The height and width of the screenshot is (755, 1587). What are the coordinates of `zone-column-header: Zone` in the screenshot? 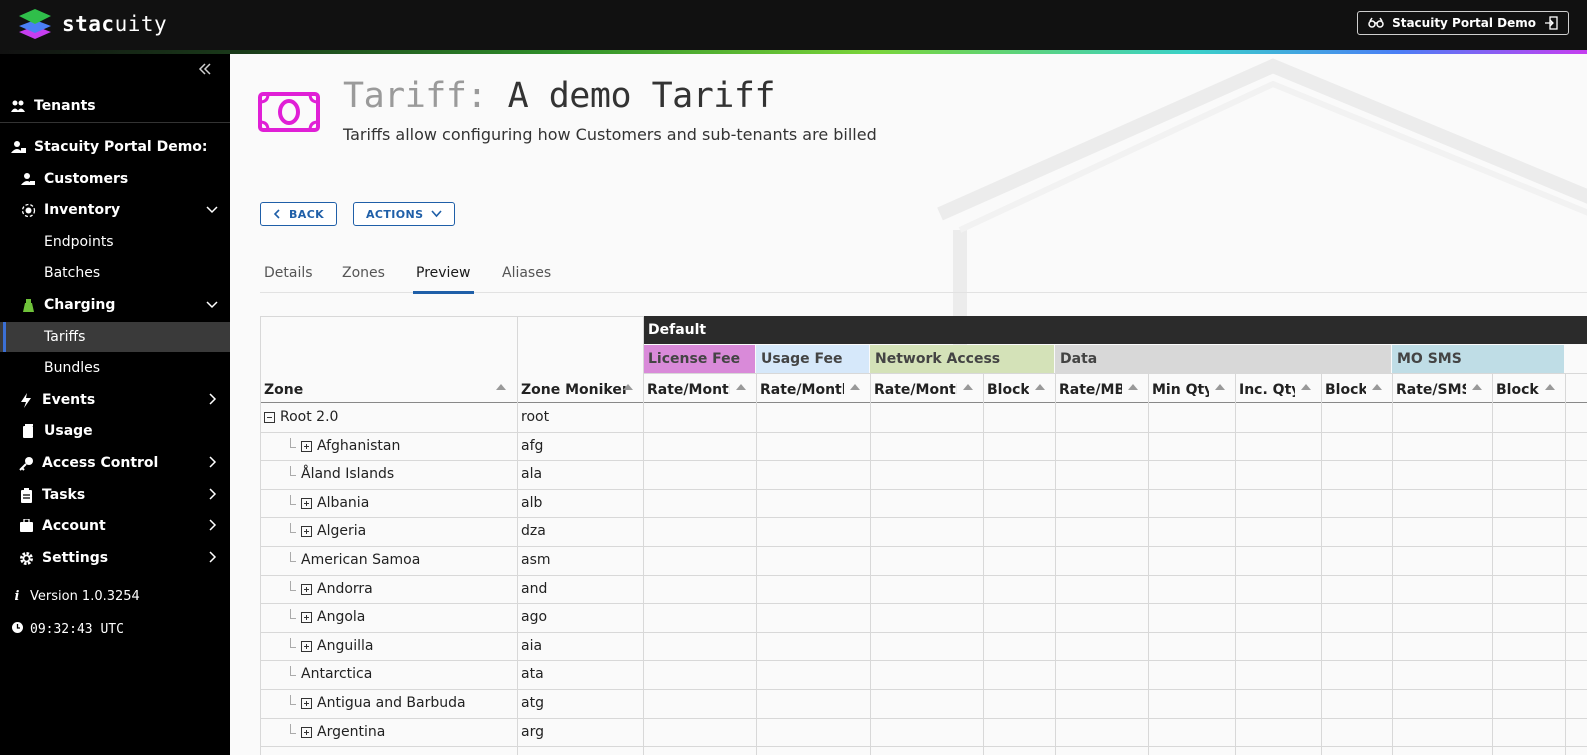 It's located at (379, 390).